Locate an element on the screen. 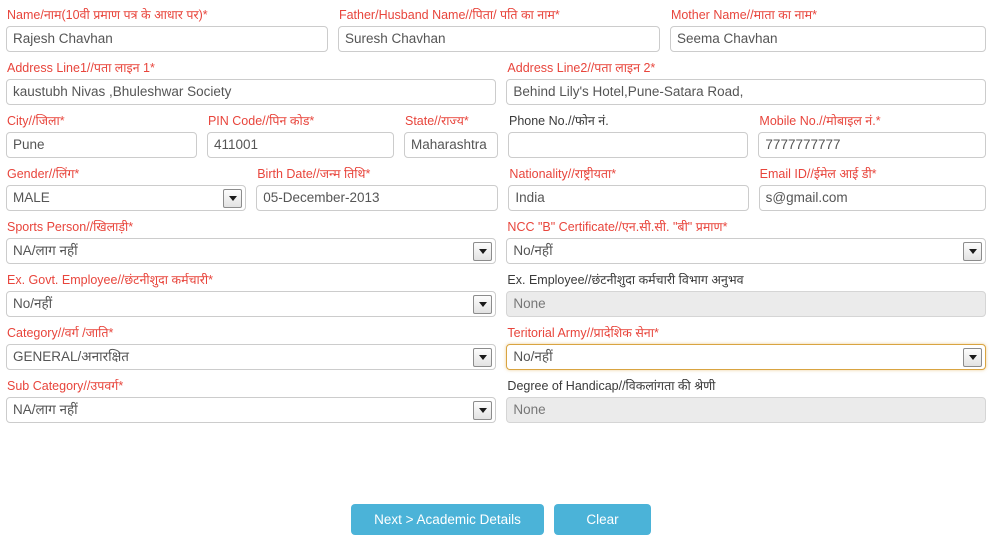 This screenshot has width=1002, height=540. category-select-wrap: GENERAL/अनारक्षित is located at coordinates (251, 357).